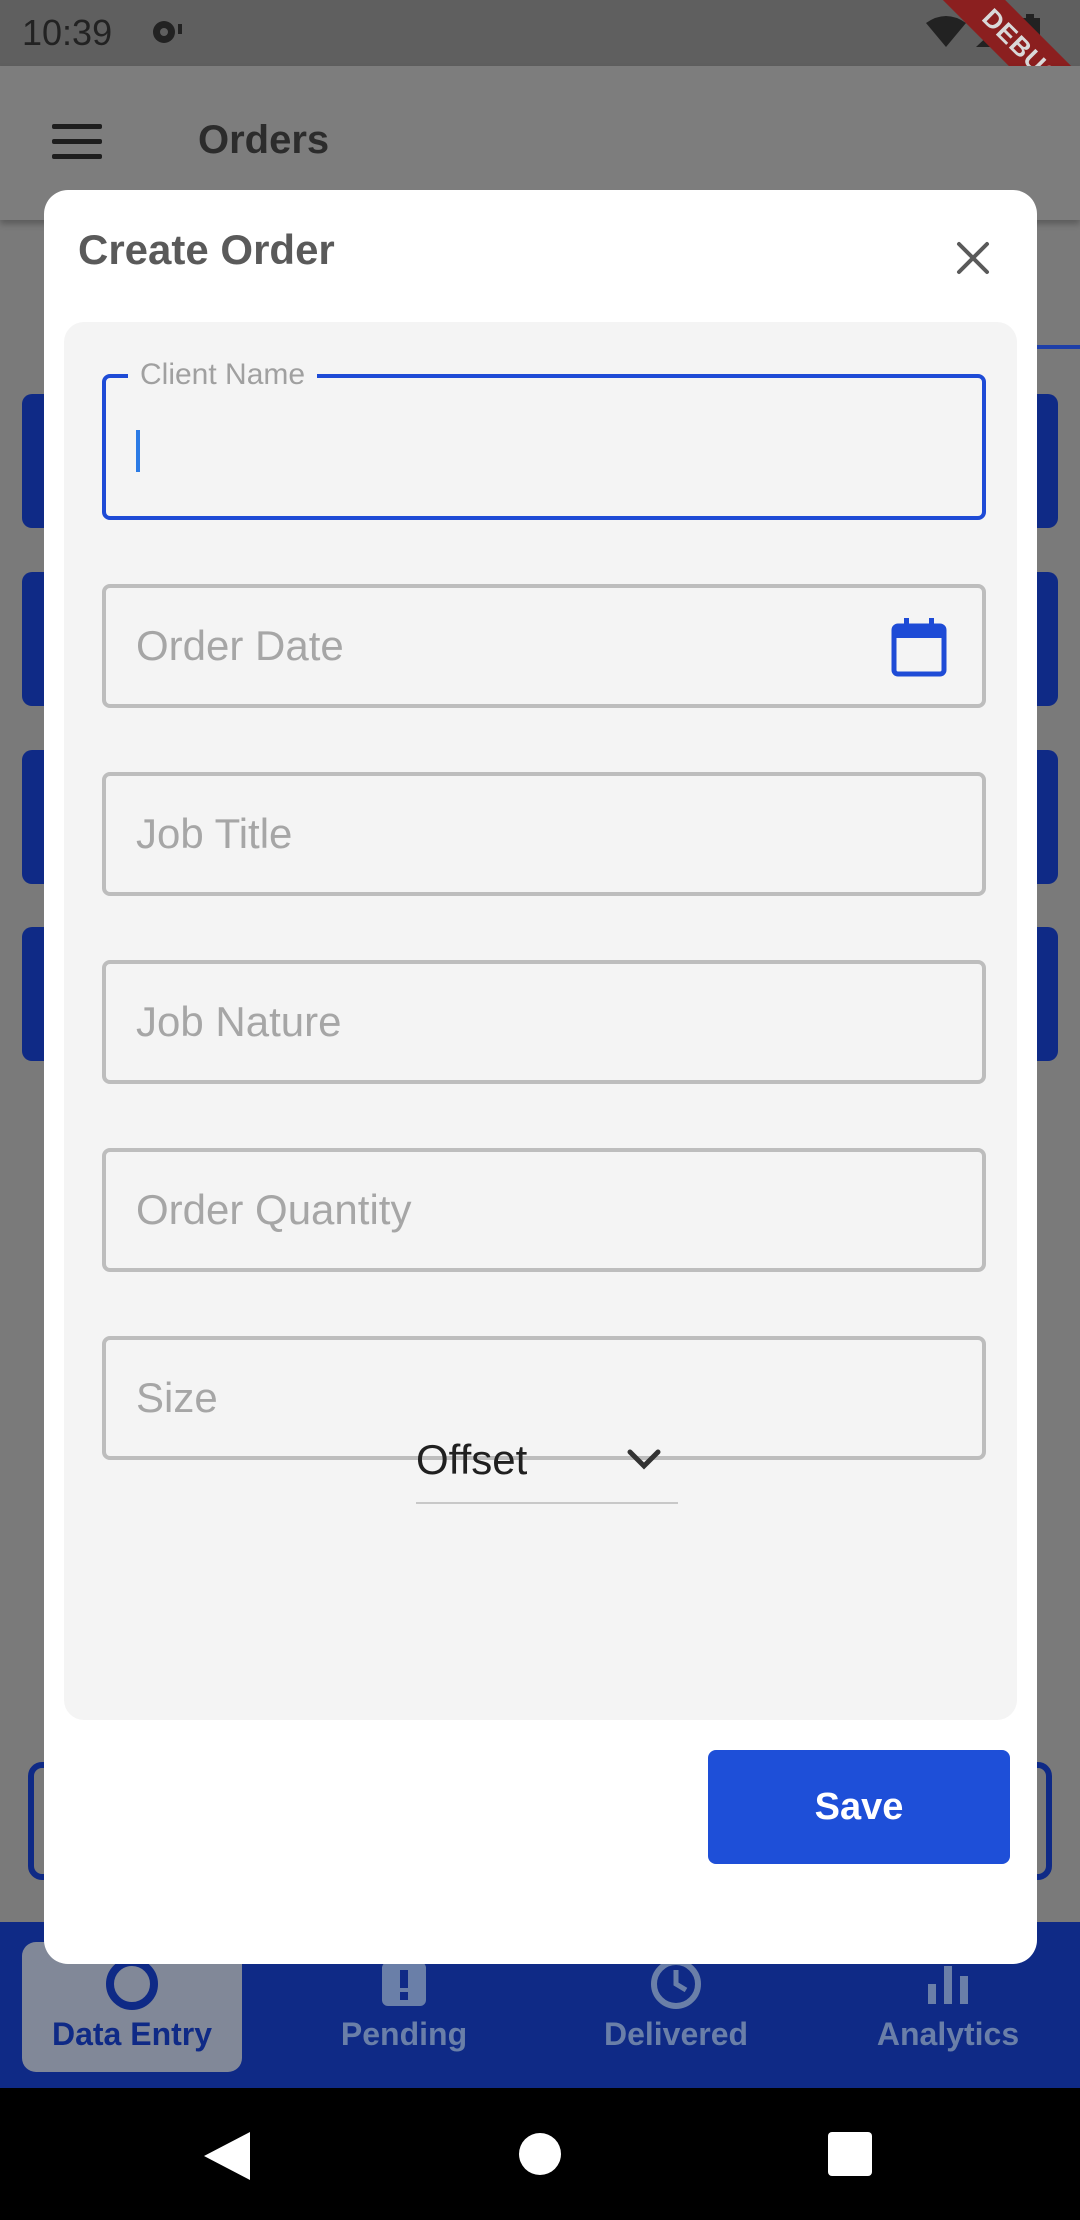 This screenshot has width=1080, height=2220. Describe the element at coordinates (214, 833) in the screenshot. I see `job-title-placeholder: Job Title` at that location.